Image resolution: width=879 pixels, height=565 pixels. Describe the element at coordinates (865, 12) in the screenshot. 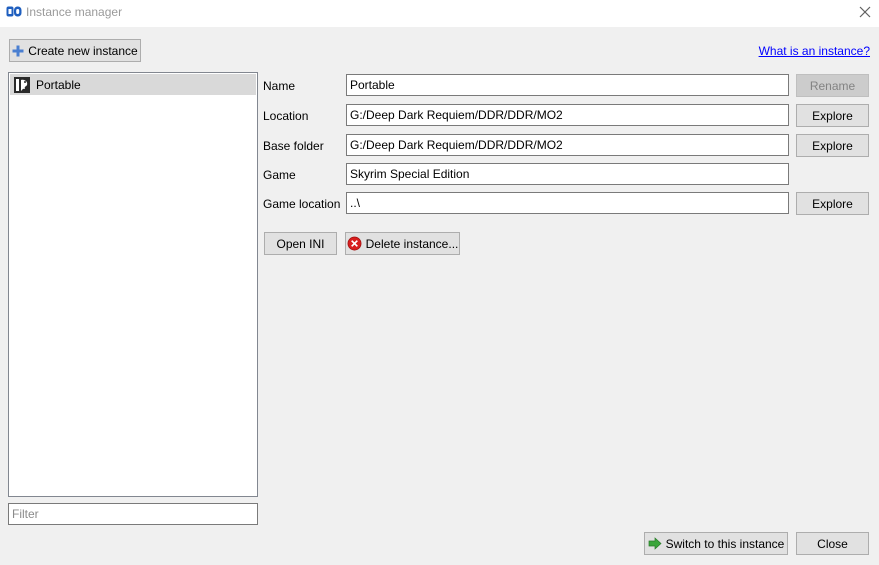

I see `close-window-icon` at that location.